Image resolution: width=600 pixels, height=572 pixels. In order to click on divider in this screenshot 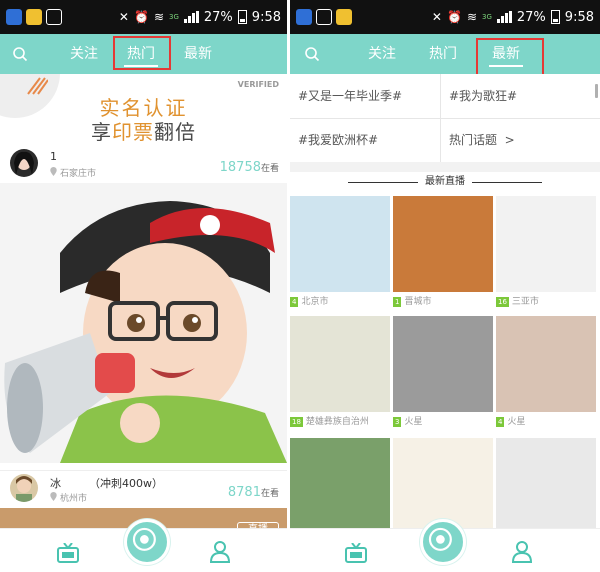, I will do `click(445, 118)`.